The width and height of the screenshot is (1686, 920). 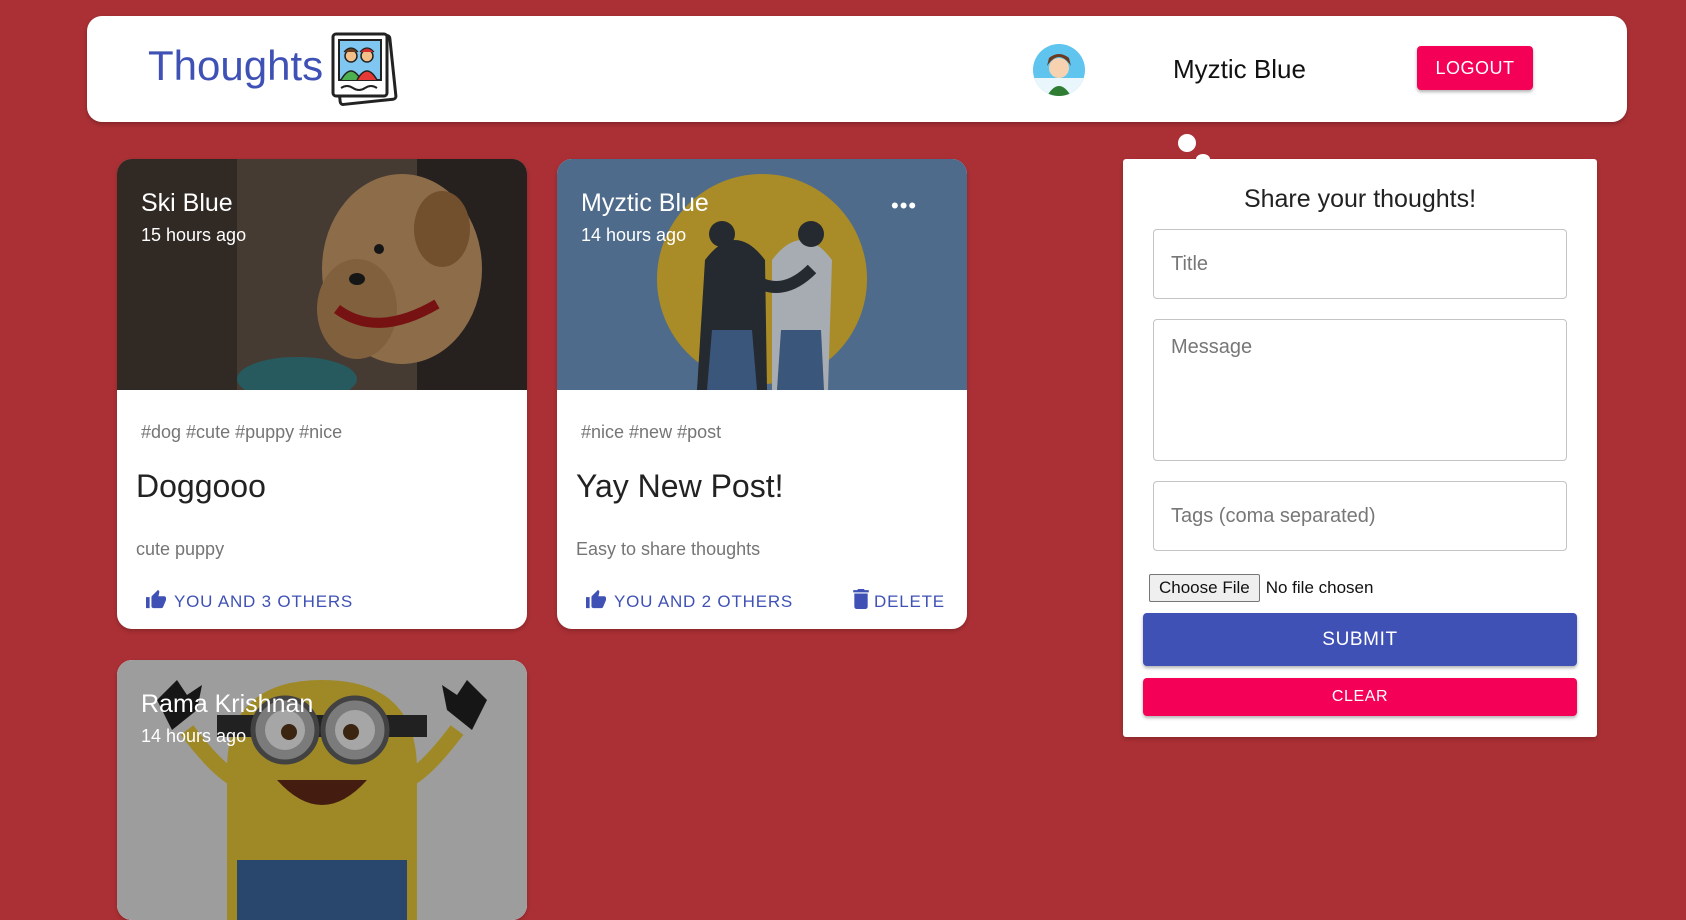 I want to click on logout-button: LOGOUT, so click(x=1475, y=68).